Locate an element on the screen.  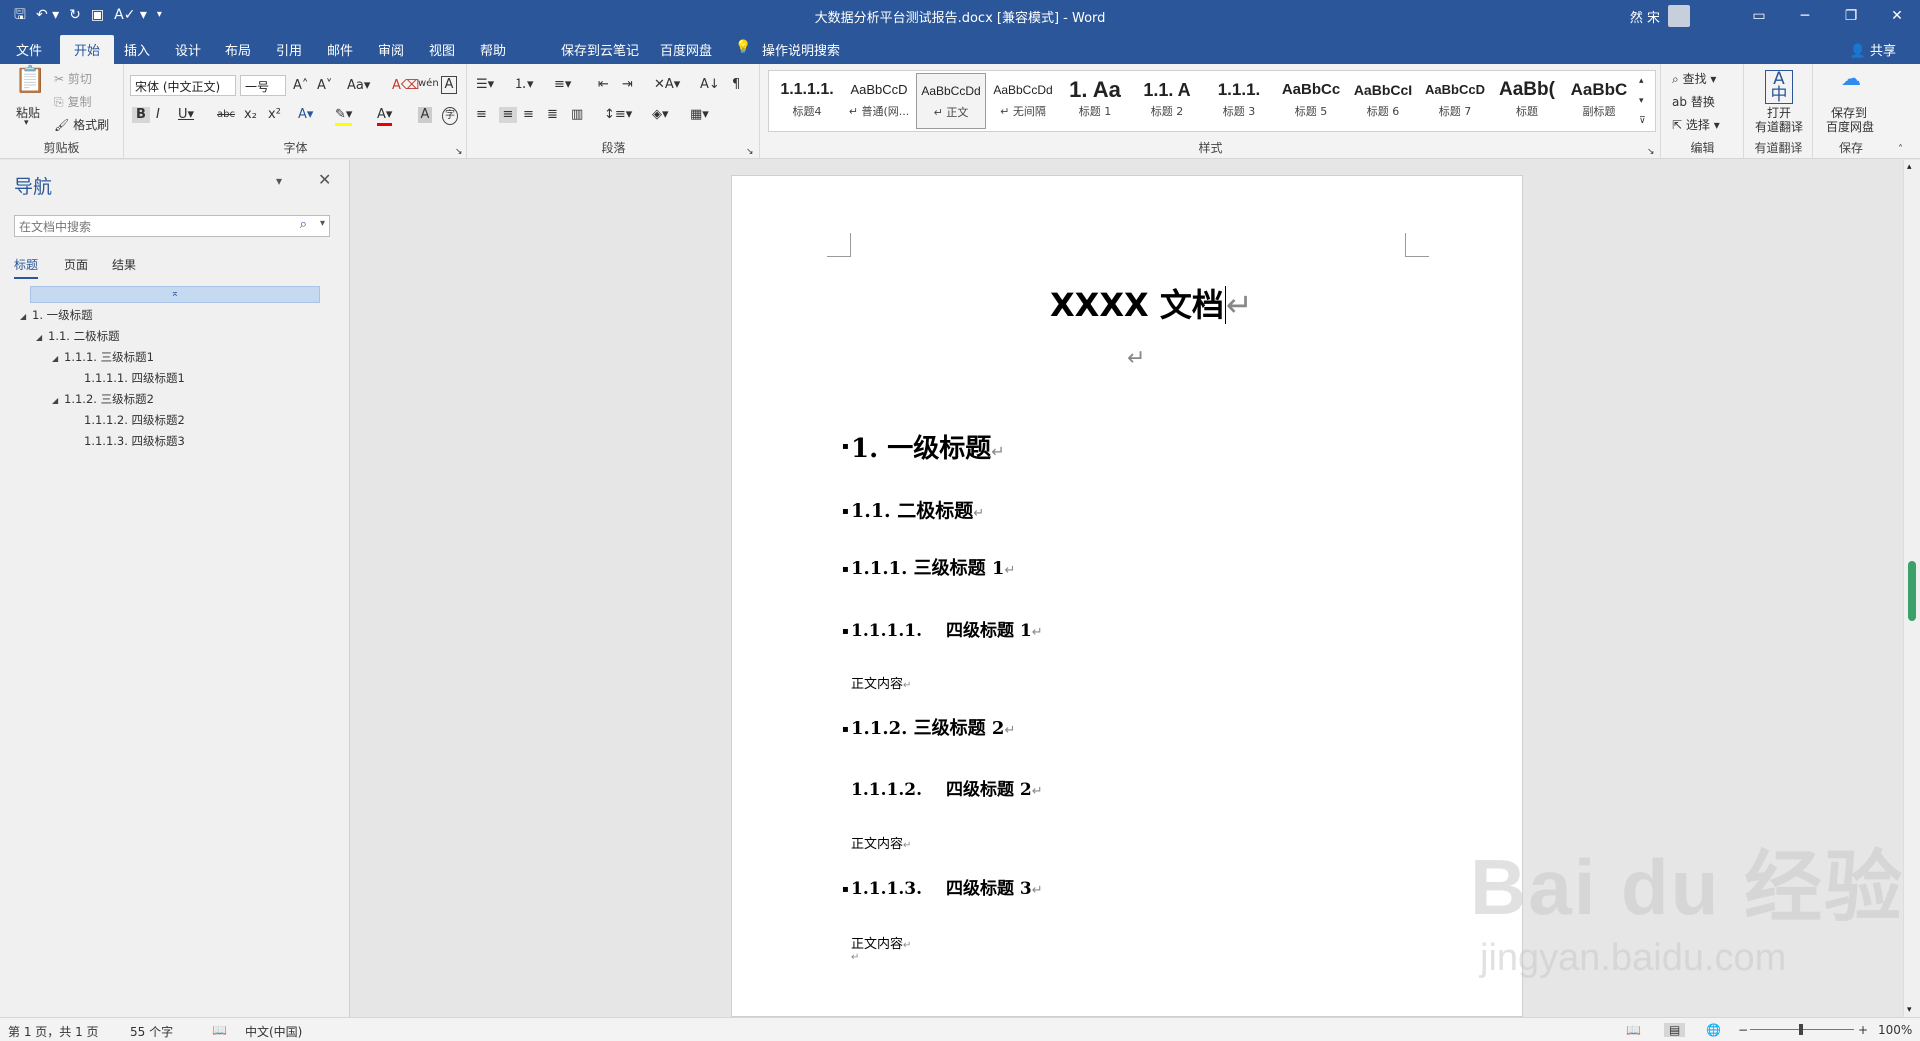
search-icon: ⌕ is located at coordinates (303, 224).